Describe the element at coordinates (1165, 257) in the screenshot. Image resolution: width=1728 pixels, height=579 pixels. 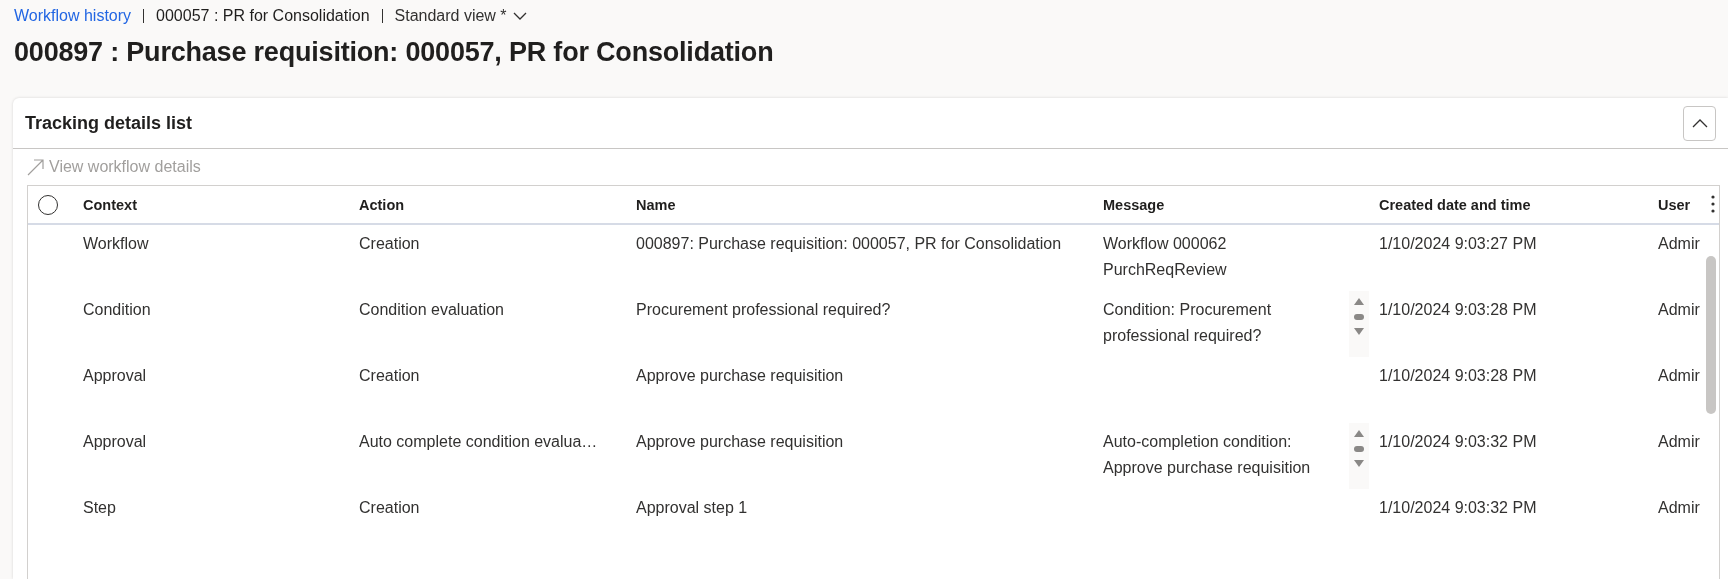
I see `table-cell-text: Workflow 000062 PurchReqReview` at that location.